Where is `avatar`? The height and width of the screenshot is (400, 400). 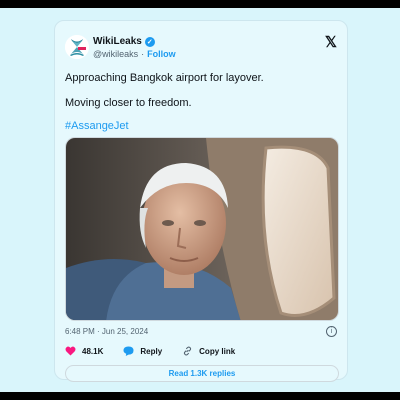
avatar is located at coordinates (77, 47).